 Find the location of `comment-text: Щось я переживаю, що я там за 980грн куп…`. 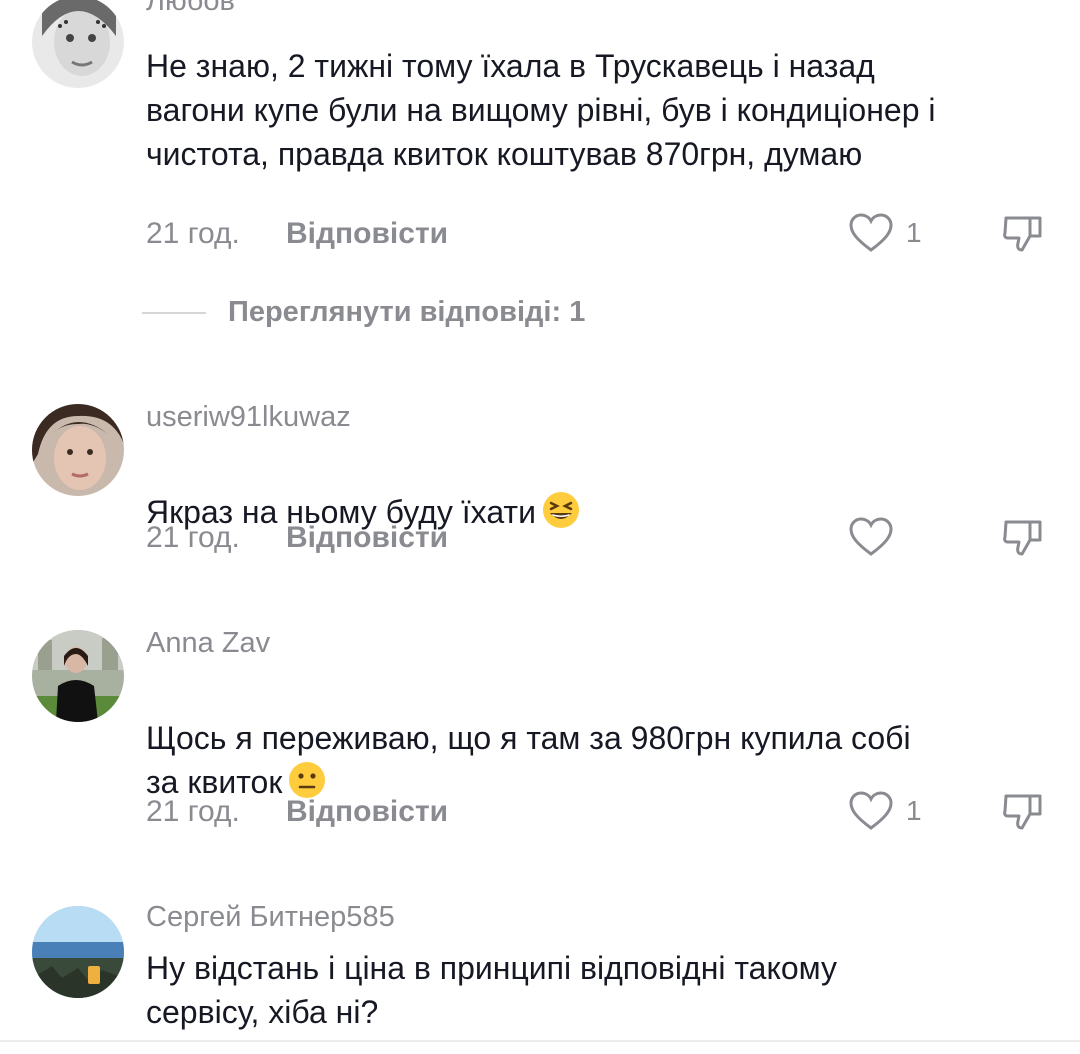

comment-text: Щось я переживаю, що я там за 980грн куп… is located at coordinates (596, 738).